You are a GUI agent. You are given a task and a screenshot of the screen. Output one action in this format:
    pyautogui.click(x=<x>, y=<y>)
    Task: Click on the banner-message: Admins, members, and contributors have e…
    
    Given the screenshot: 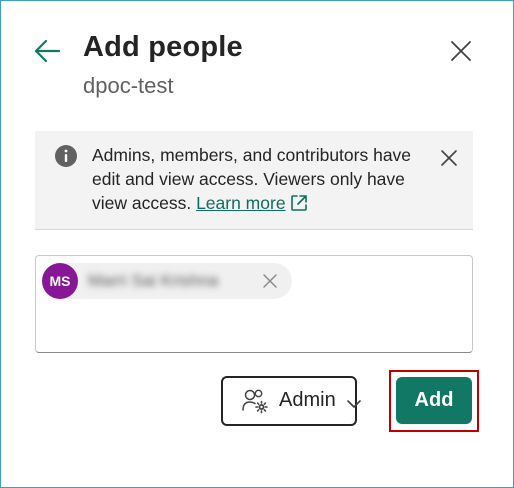 What is the action you would take?
    pyautogui.click(x=257, y=179)
    